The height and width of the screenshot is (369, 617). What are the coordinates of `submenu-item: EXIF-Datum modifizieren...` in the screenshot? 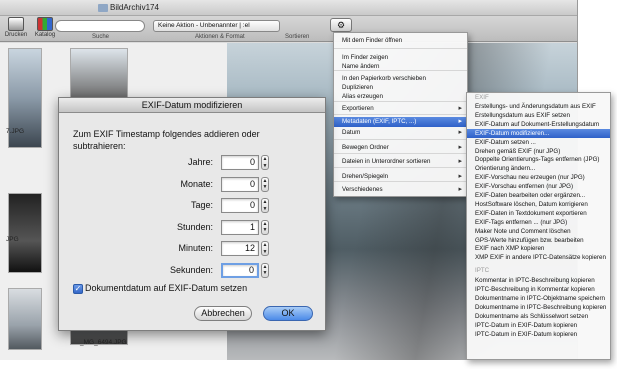 It's located at (538, 133).